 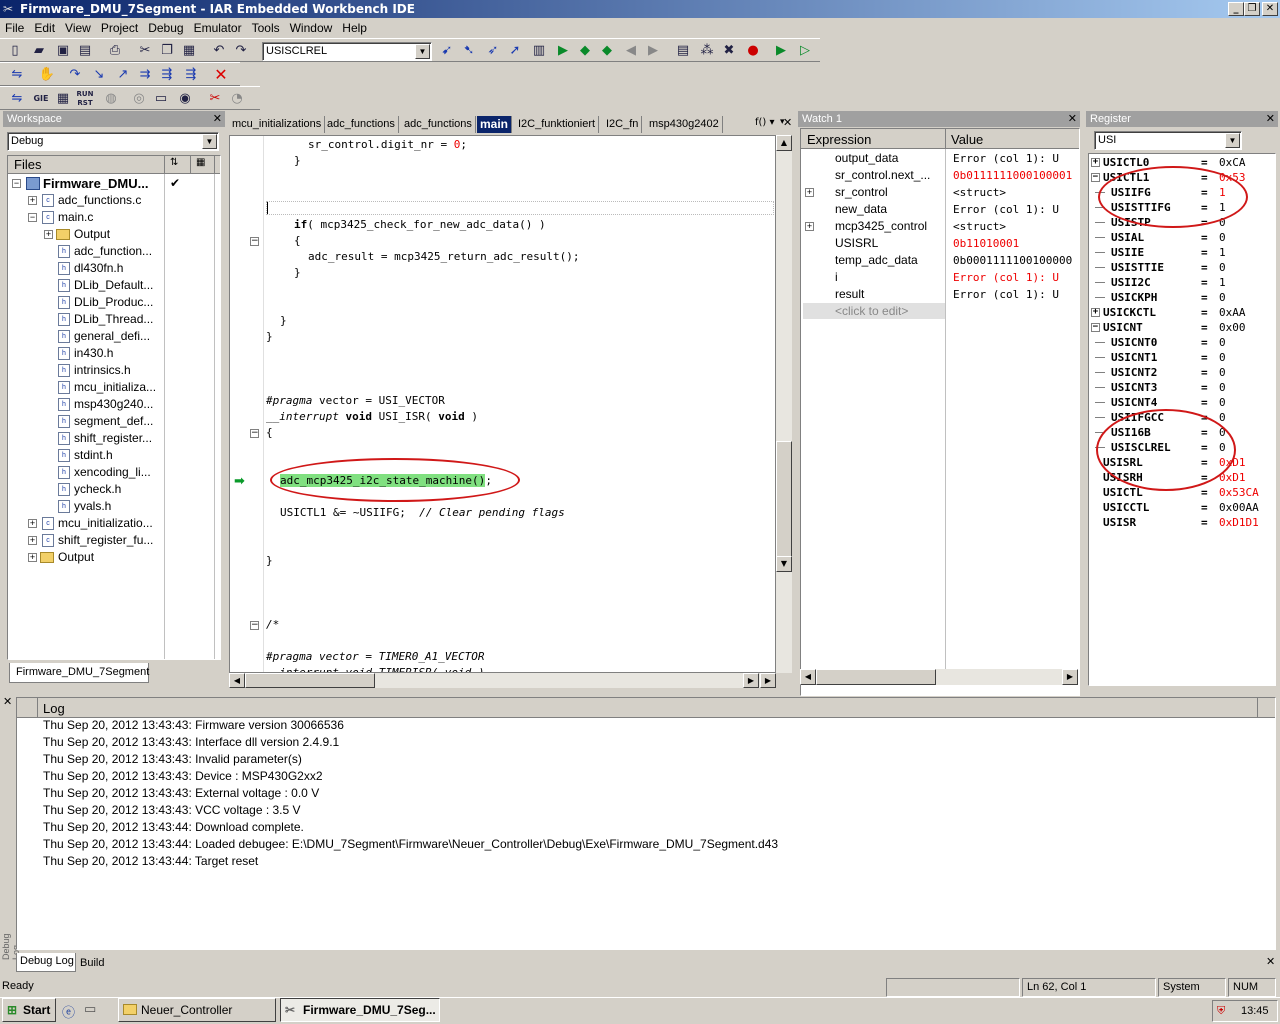 What do you see at coordinates (123, 75) in the screenshot?
I see `step-out-icon: ↗` at bounding box center [123, 75].